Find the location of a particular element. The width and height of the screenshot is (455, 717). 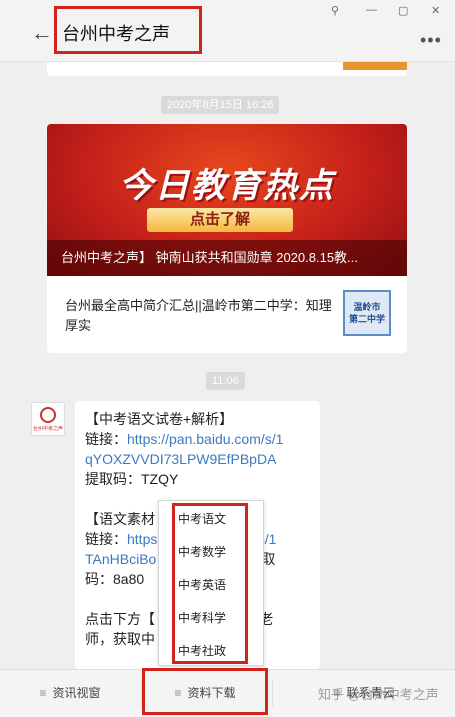

message-link: qYOXZVVDI73LPW9EfPBpDA is located at coordinates (180, 459).